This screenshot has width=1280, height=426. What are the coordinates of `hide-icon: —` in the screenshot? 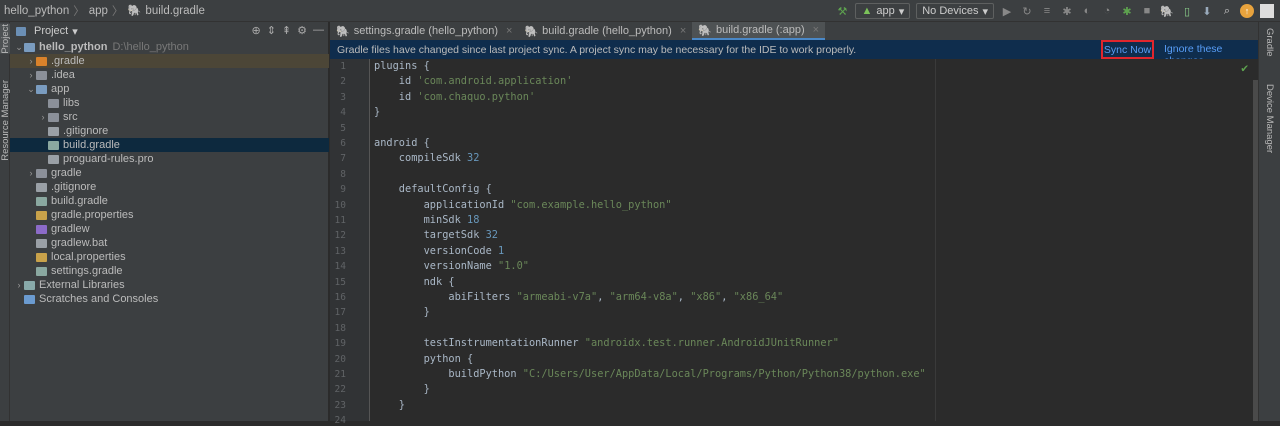 It's located at (318, 30).